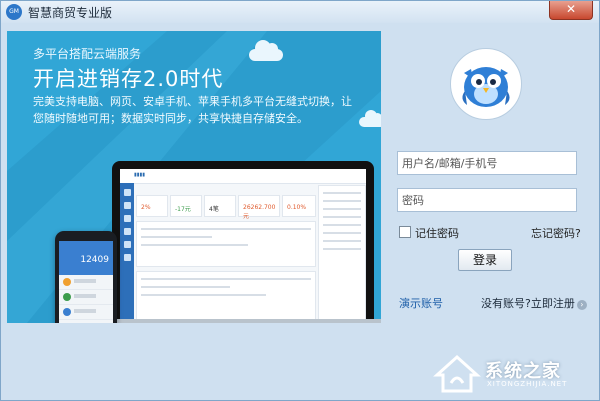 The image size is (600, 401). I want to click on password-input, so click(487, 200).